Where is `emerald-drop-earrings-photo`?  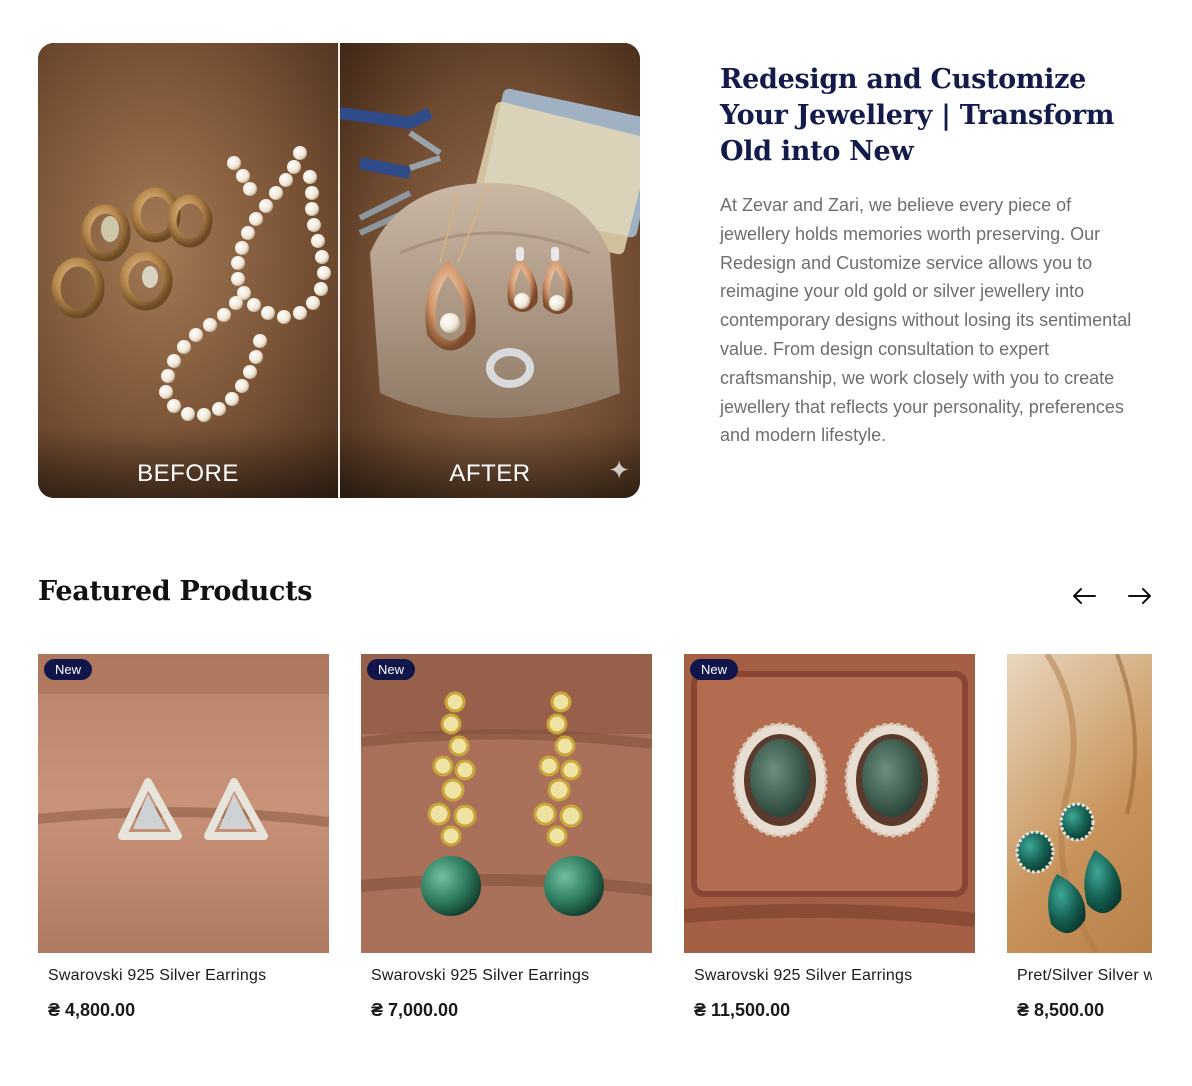 emerald-drop-earrings-photo is located at coordinates (506, 803).